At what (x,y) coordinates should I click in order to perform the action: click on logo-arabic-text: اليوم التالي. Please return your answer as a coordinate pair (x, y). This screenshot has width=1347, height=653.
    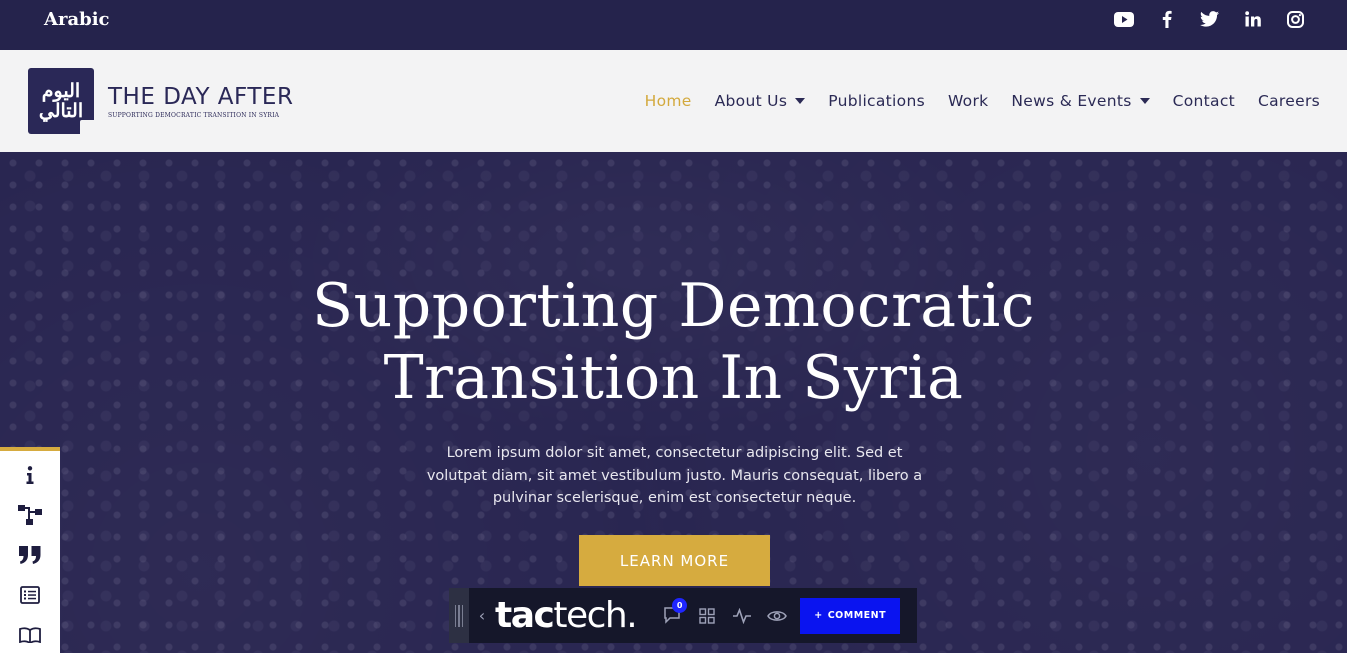
    Looking at the image, I should click on (61, 101).